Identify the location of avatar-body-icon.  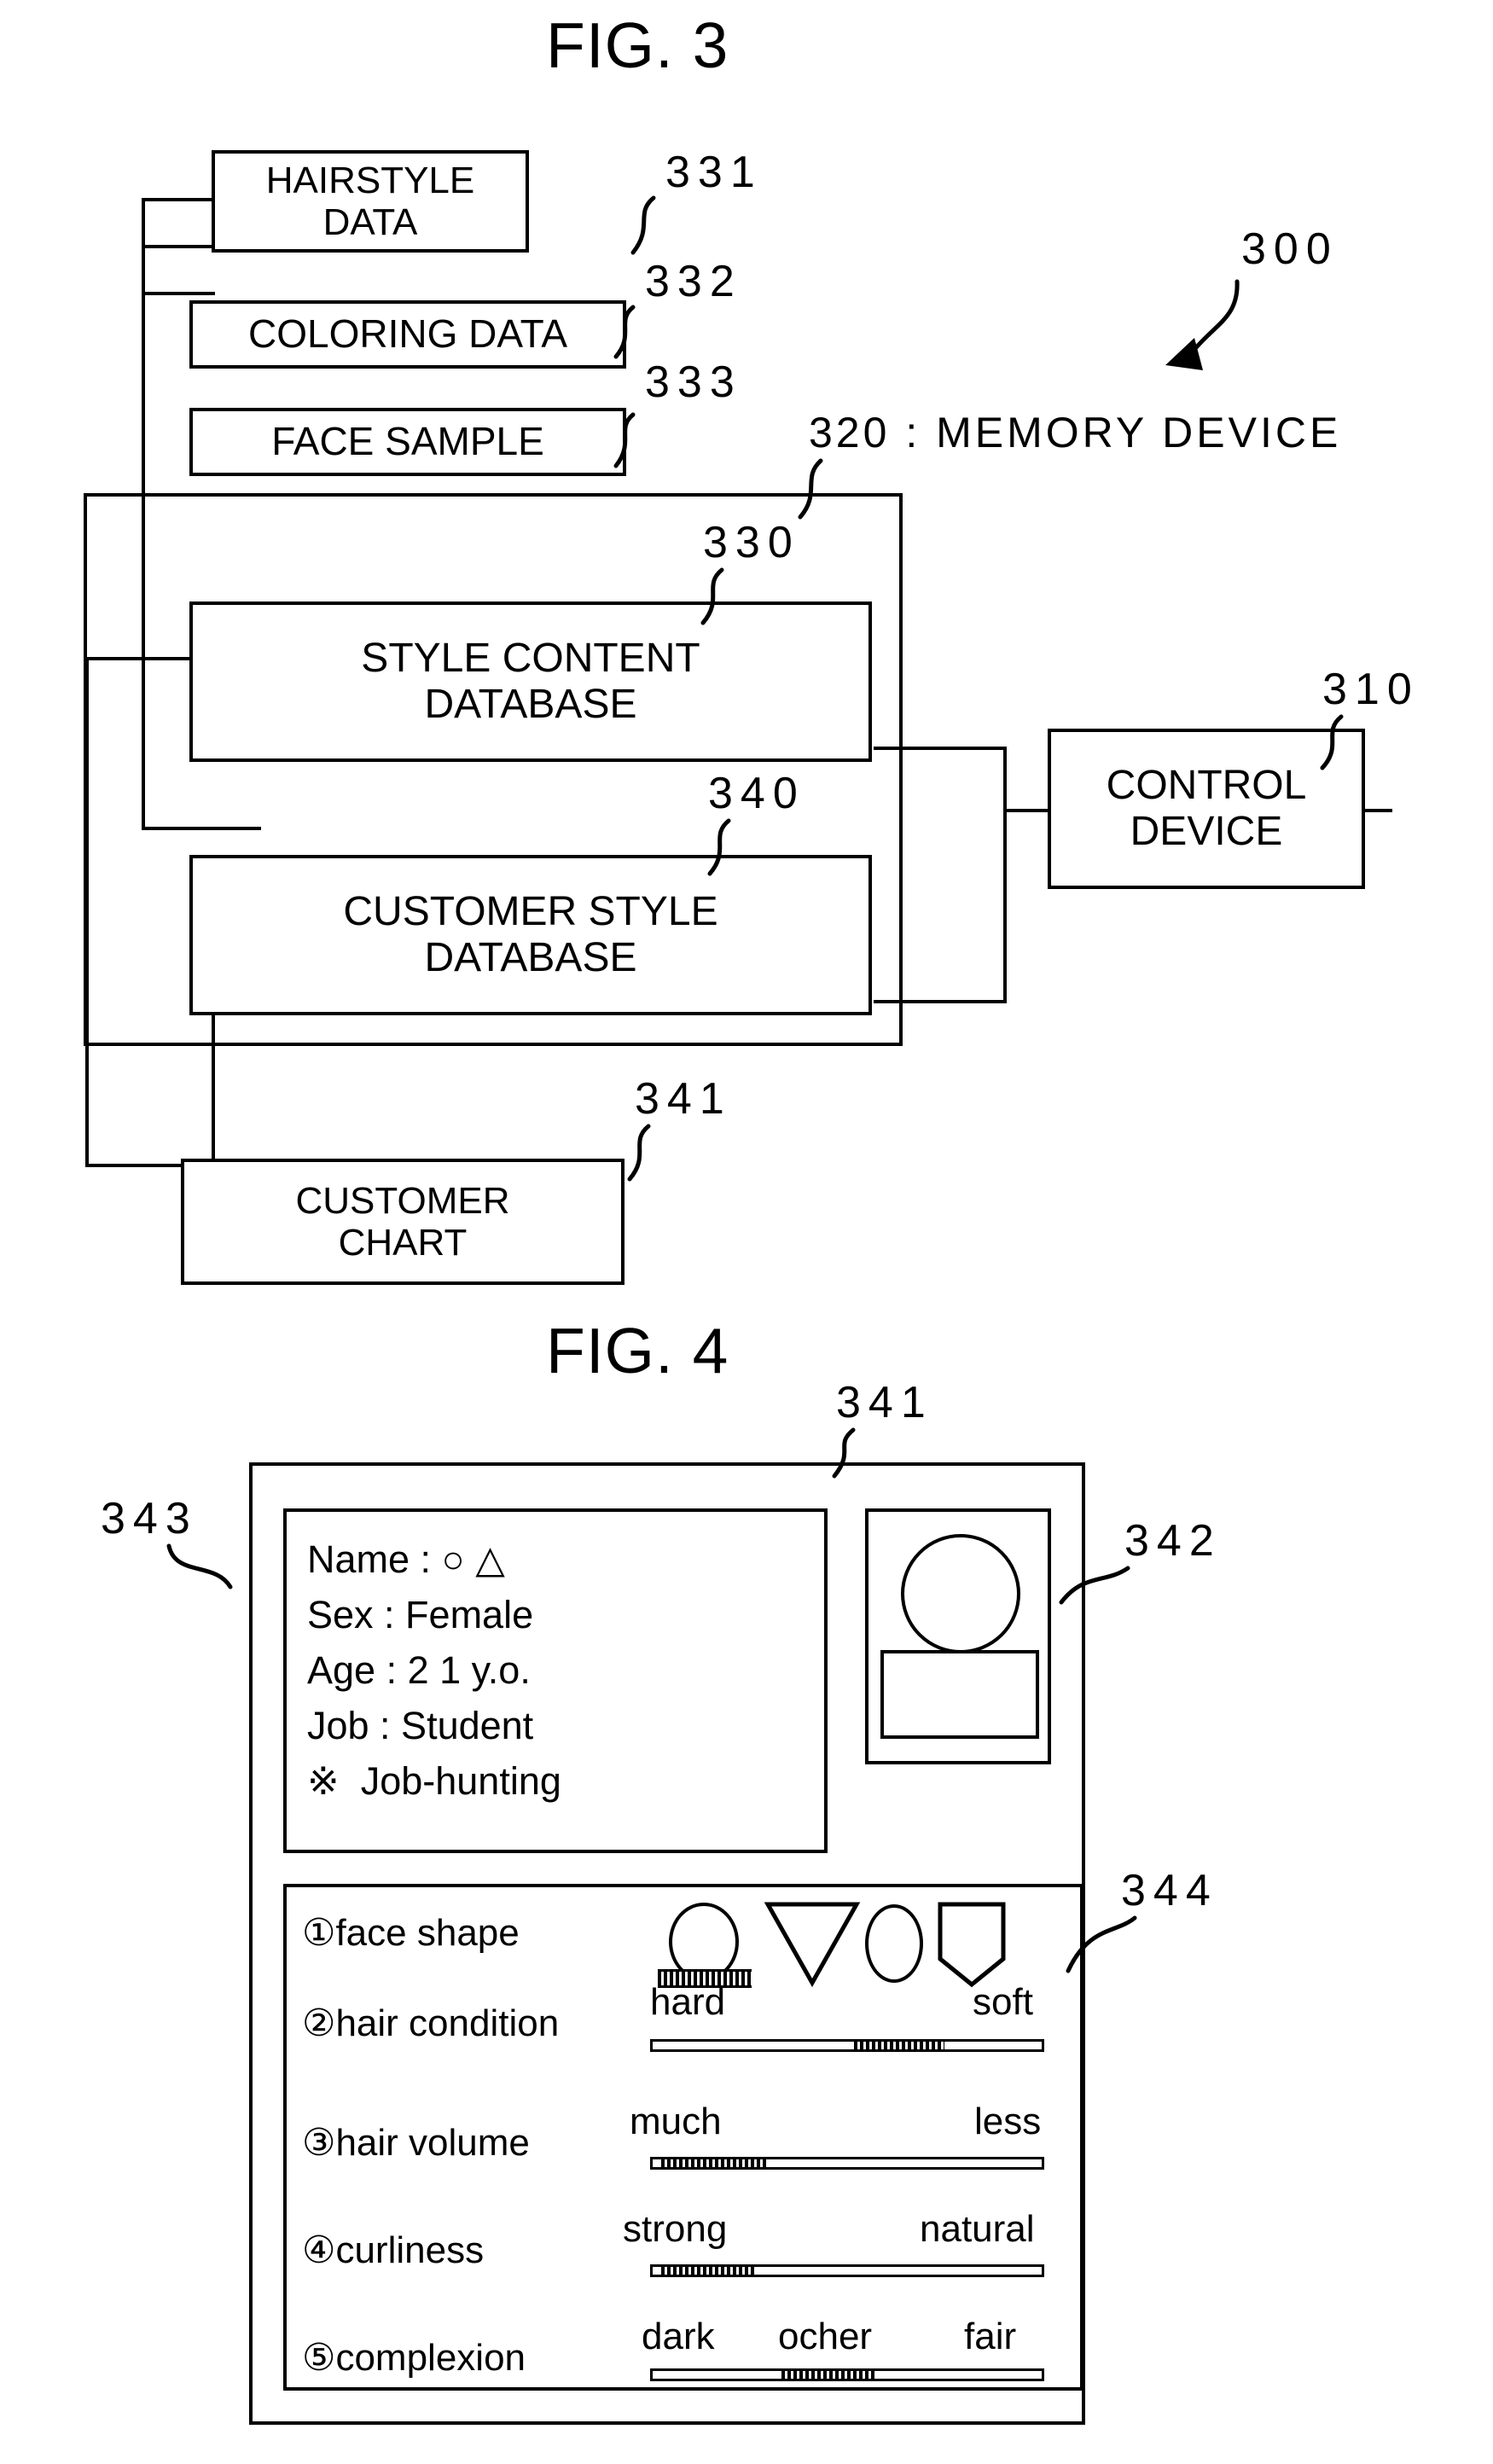
(959, 1694).